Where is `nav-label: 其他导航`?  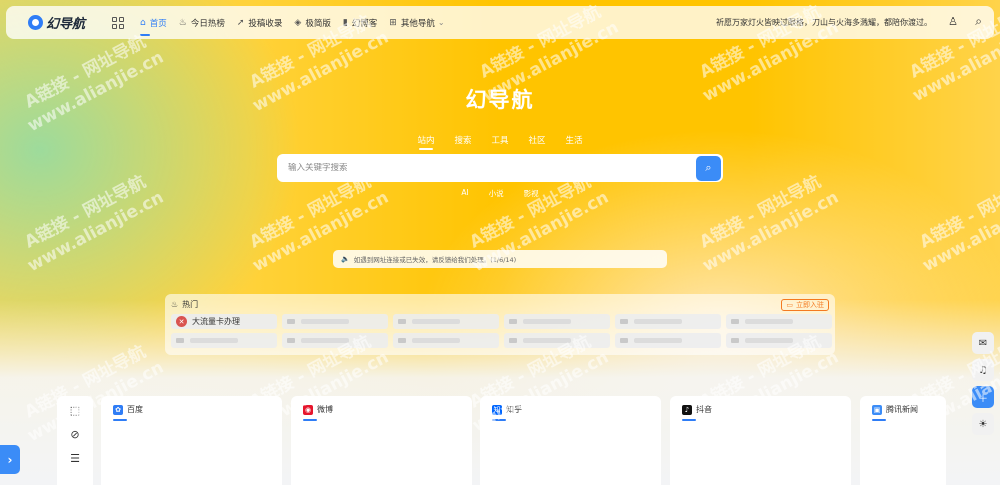
nav-label: 其他导航 is located at coordinates (417, 23).